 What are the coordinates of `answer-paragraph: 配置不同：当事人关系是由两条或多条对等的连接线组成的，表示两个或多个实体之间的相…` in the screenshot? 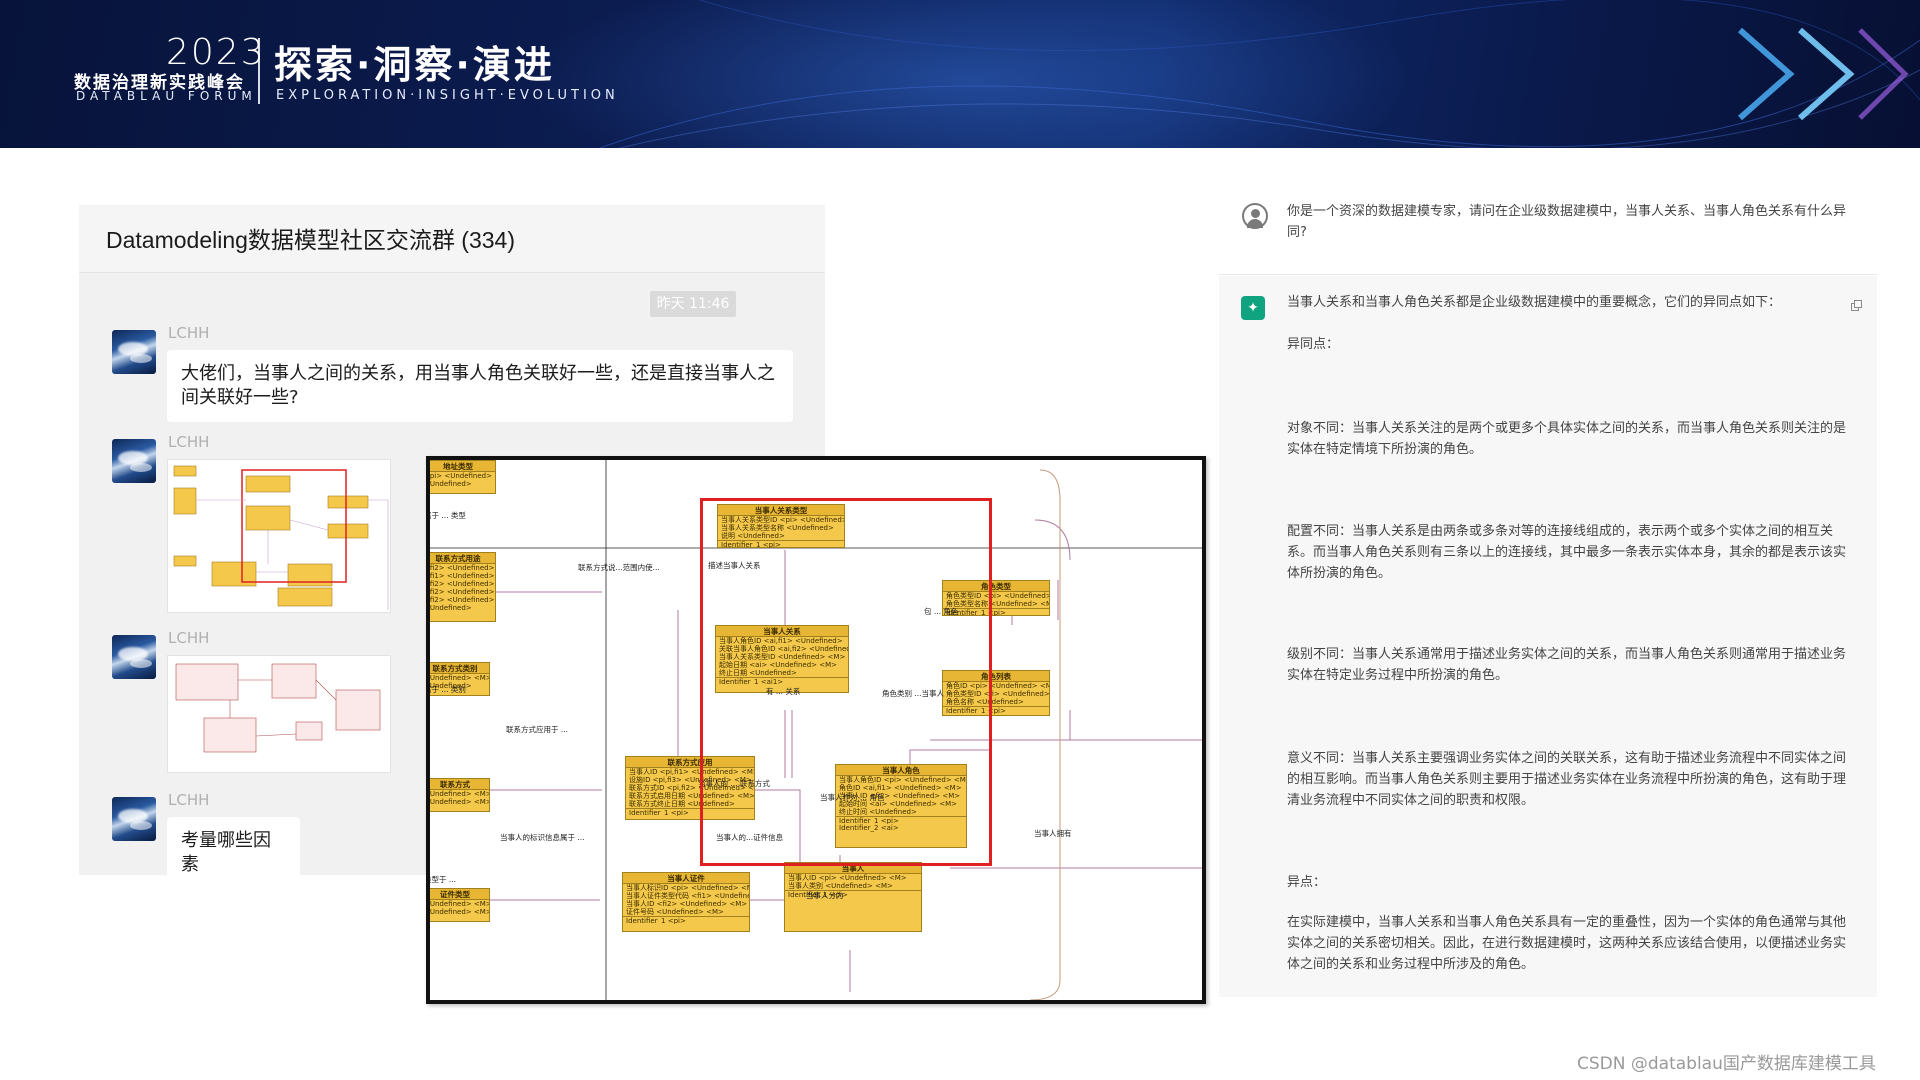 It's located at (1567, 552).